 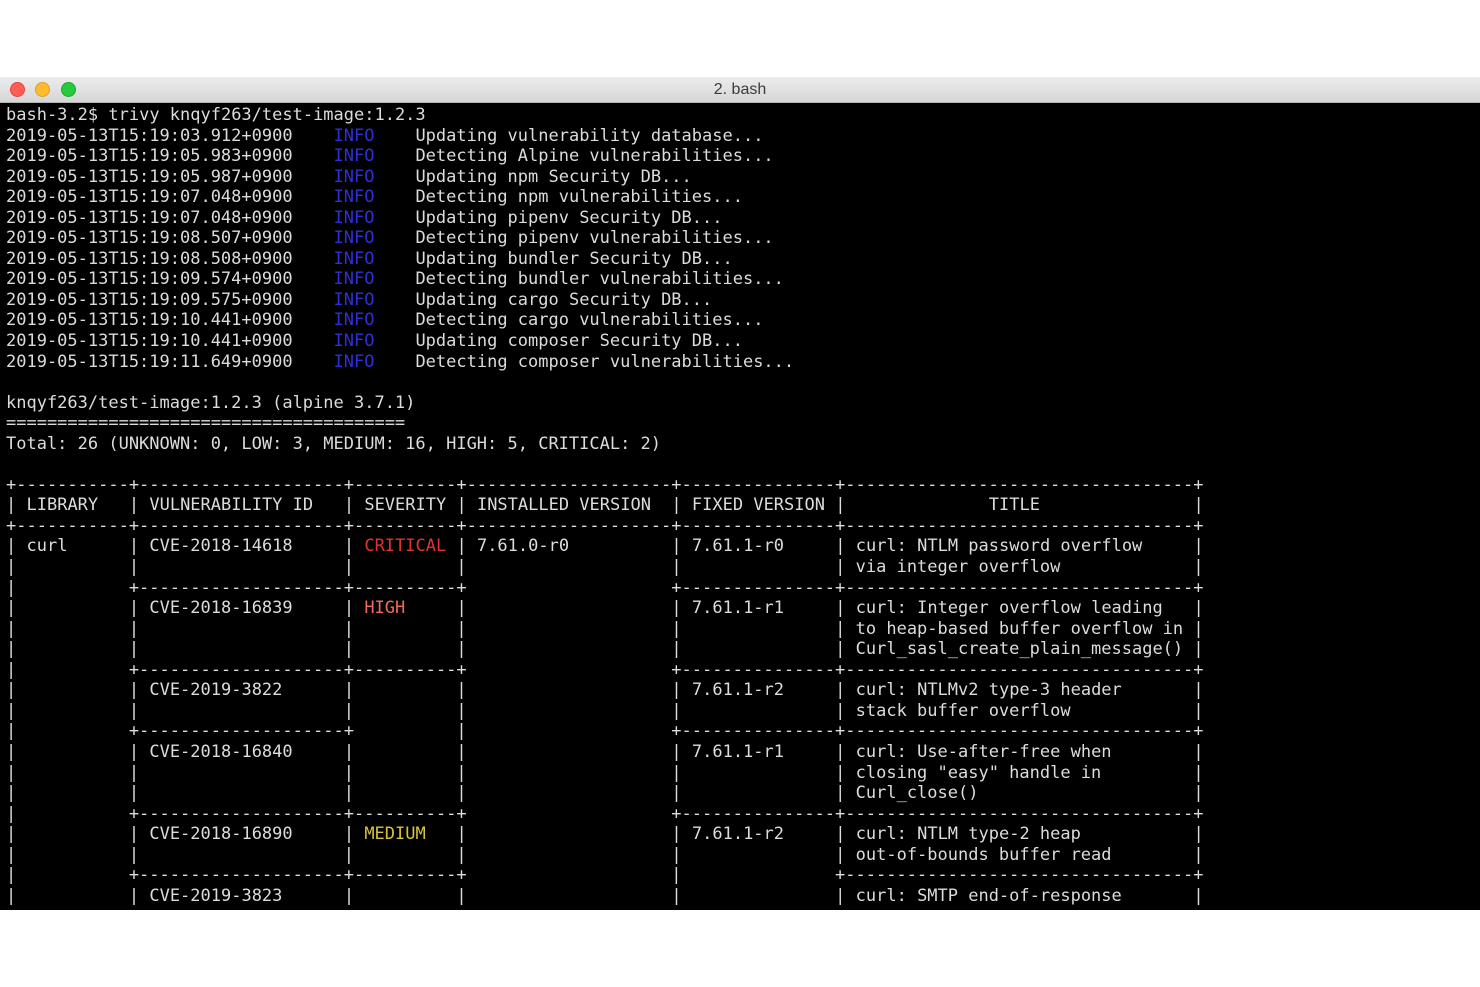 What do you see at coordinates (741, 403) in the screenshot?
I see `scan-target: knqyf263/test-image:1.2.3 (alpine 3.7.1)` at bounding box center [741, 403].